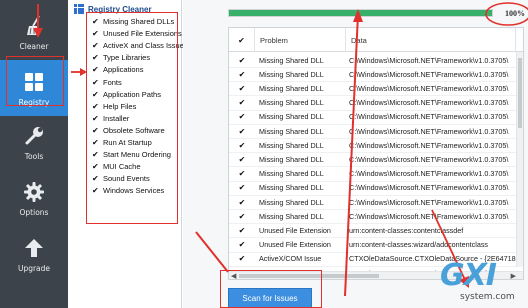  Describe the element at coordinates (487, 297) in the screenshot. I see `watermark-site: system.com` at that location.